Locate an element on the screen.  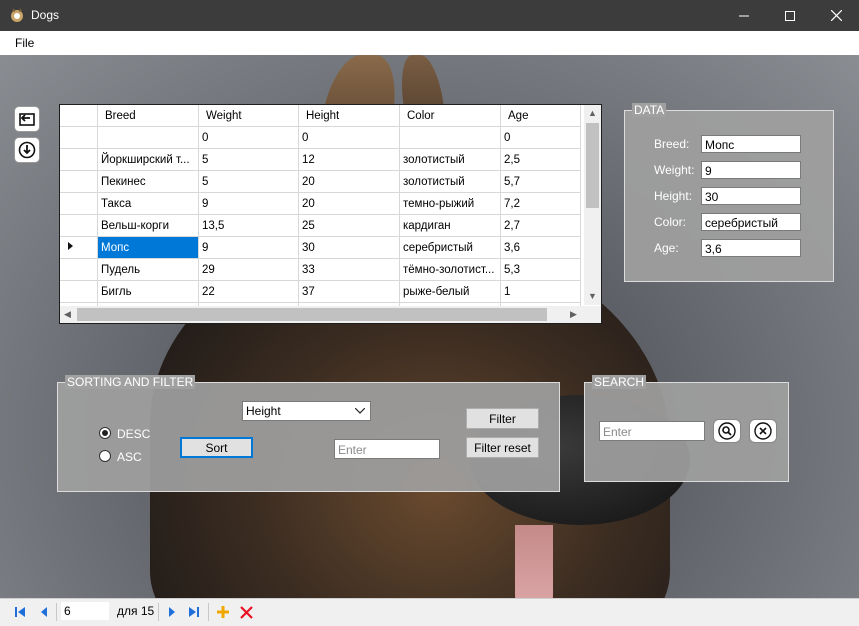
delete-button is located at coordinates (246, 612).